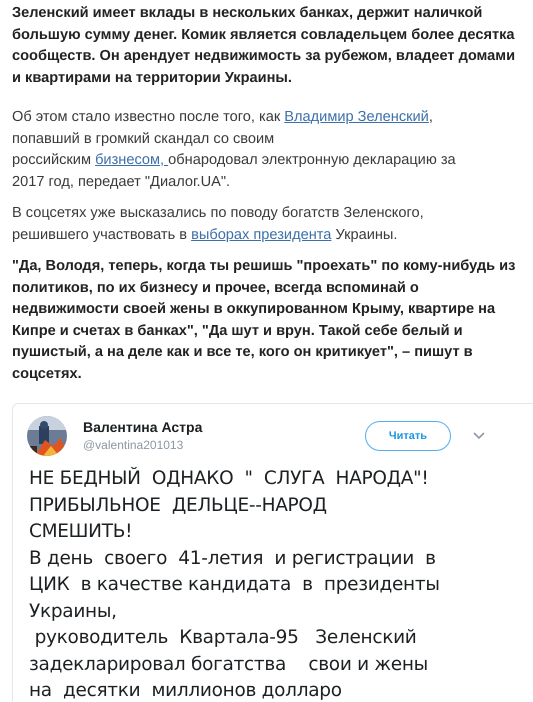 The height and width of the screenshot is (702, 533). What do you see at coordinates (292, 234) in the screenshot?
I see `link: президента` at bounding box center [292, 234].